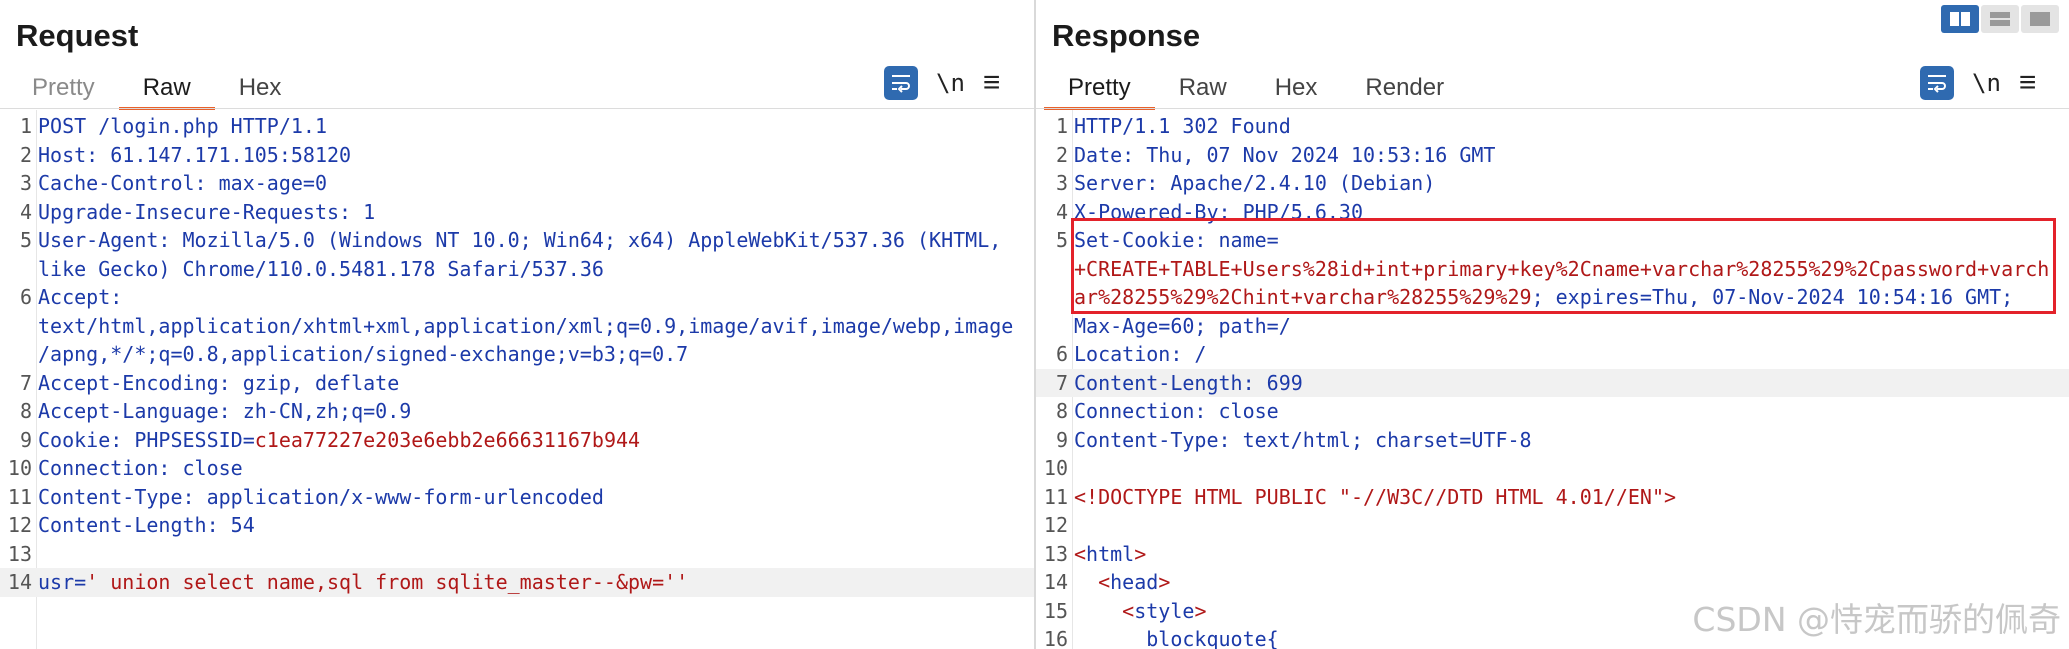 The image size is (2069, 649). I want to click on response-menu-icon: ≡, so click(2028, 83).